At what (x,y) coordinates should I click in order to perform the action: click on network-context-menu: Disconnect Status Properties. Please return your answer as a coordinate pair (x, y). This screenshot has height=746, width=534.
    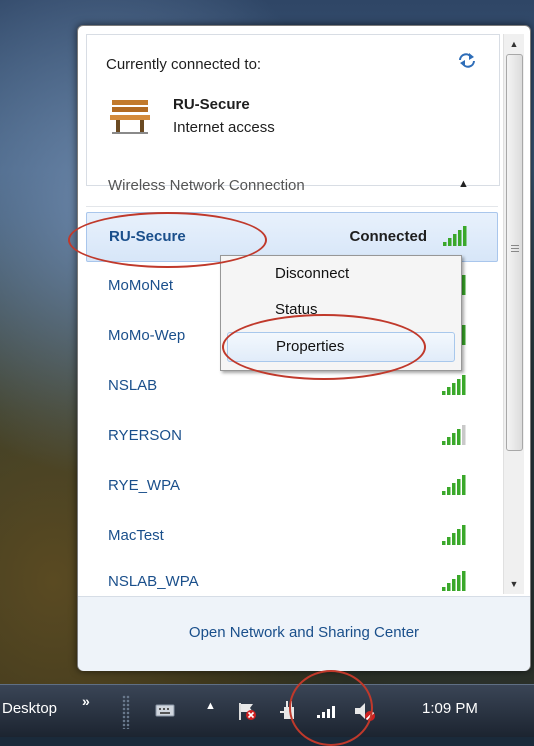
    Looking at the image, I should click on (341, 313).